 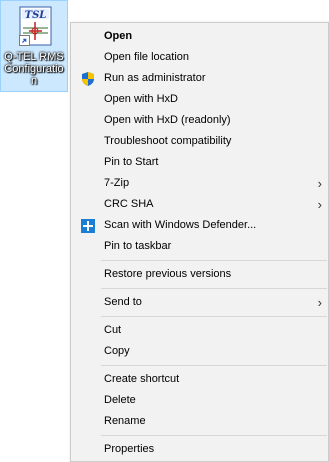 I want to click on desktop-shortcut-icon: TSL Q-TEL RMS Configuratio n, so click(x=34, y=46).